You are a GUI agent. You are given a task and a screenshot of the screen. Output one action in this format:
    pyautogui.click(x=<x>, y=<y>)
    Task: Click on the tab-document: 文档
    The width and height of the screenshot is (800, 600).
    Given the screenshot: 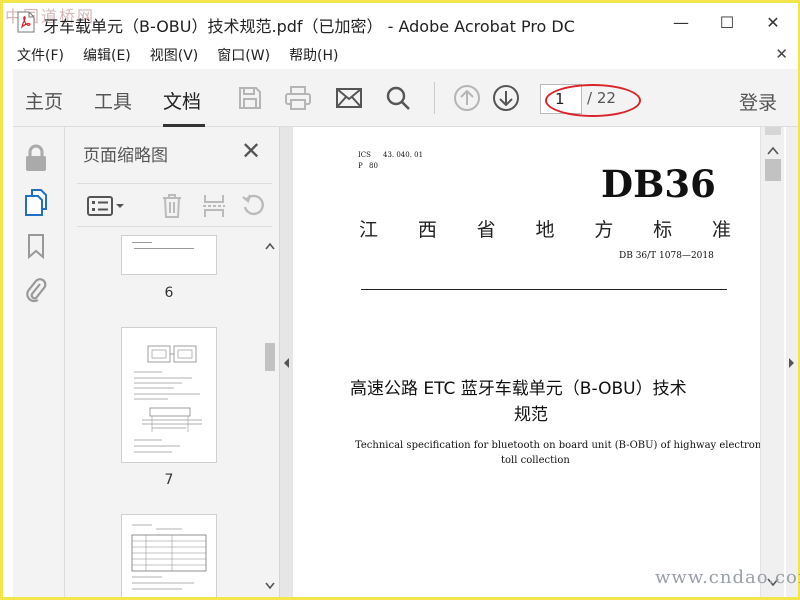 What is the action you would take?
    pyautogui.click(x=182, y=100)
    